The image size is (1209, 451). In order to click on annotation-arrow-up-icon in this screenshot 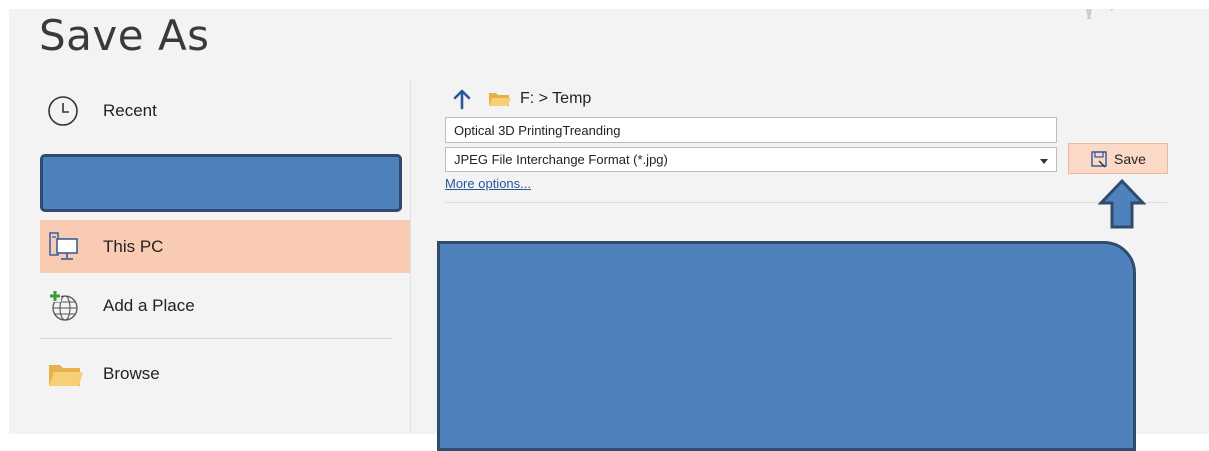, I will do `click(1122, 203)`.